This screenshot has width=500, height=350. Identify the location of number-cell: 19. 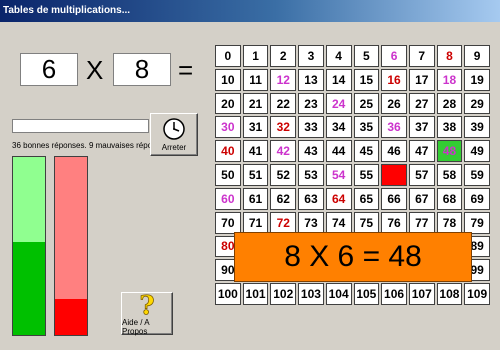
(477, 79).